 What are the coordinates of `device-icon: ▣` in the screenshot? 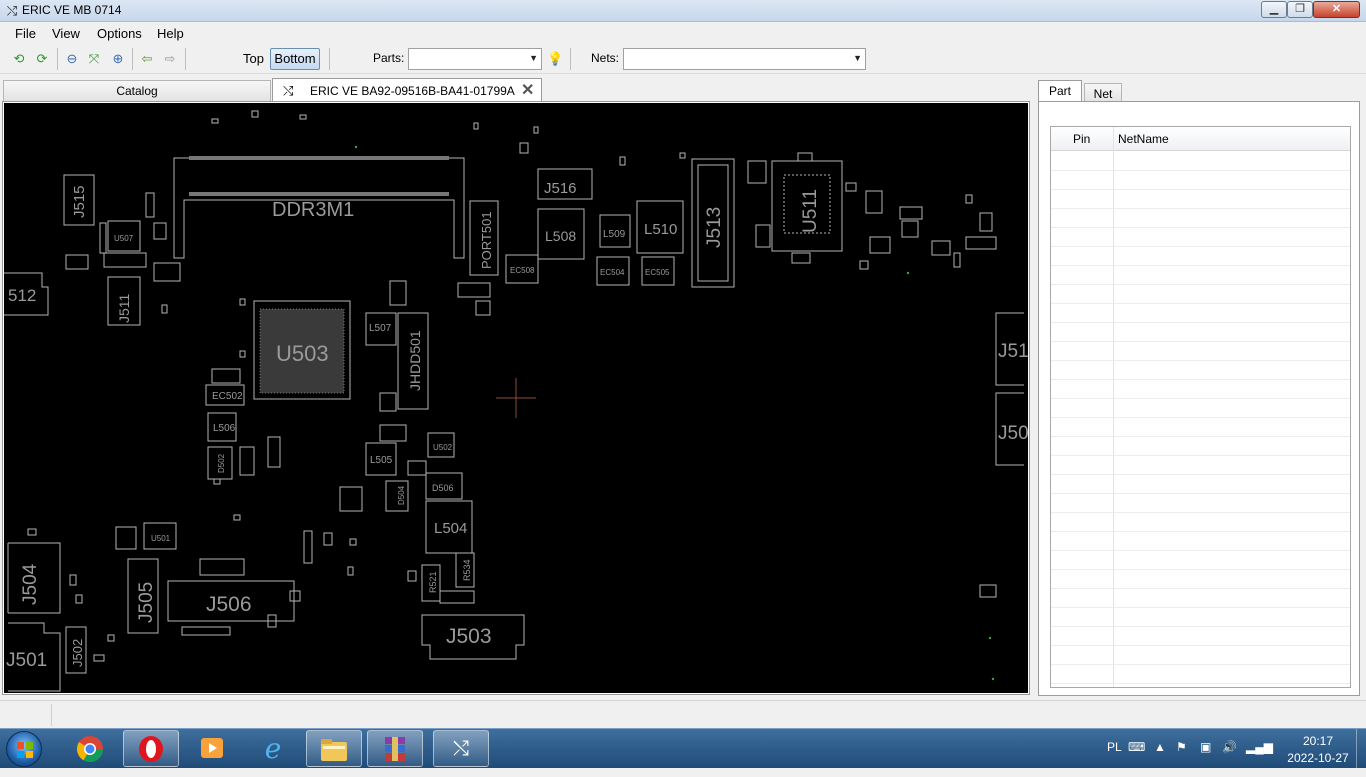 It's located at (1205, 747).